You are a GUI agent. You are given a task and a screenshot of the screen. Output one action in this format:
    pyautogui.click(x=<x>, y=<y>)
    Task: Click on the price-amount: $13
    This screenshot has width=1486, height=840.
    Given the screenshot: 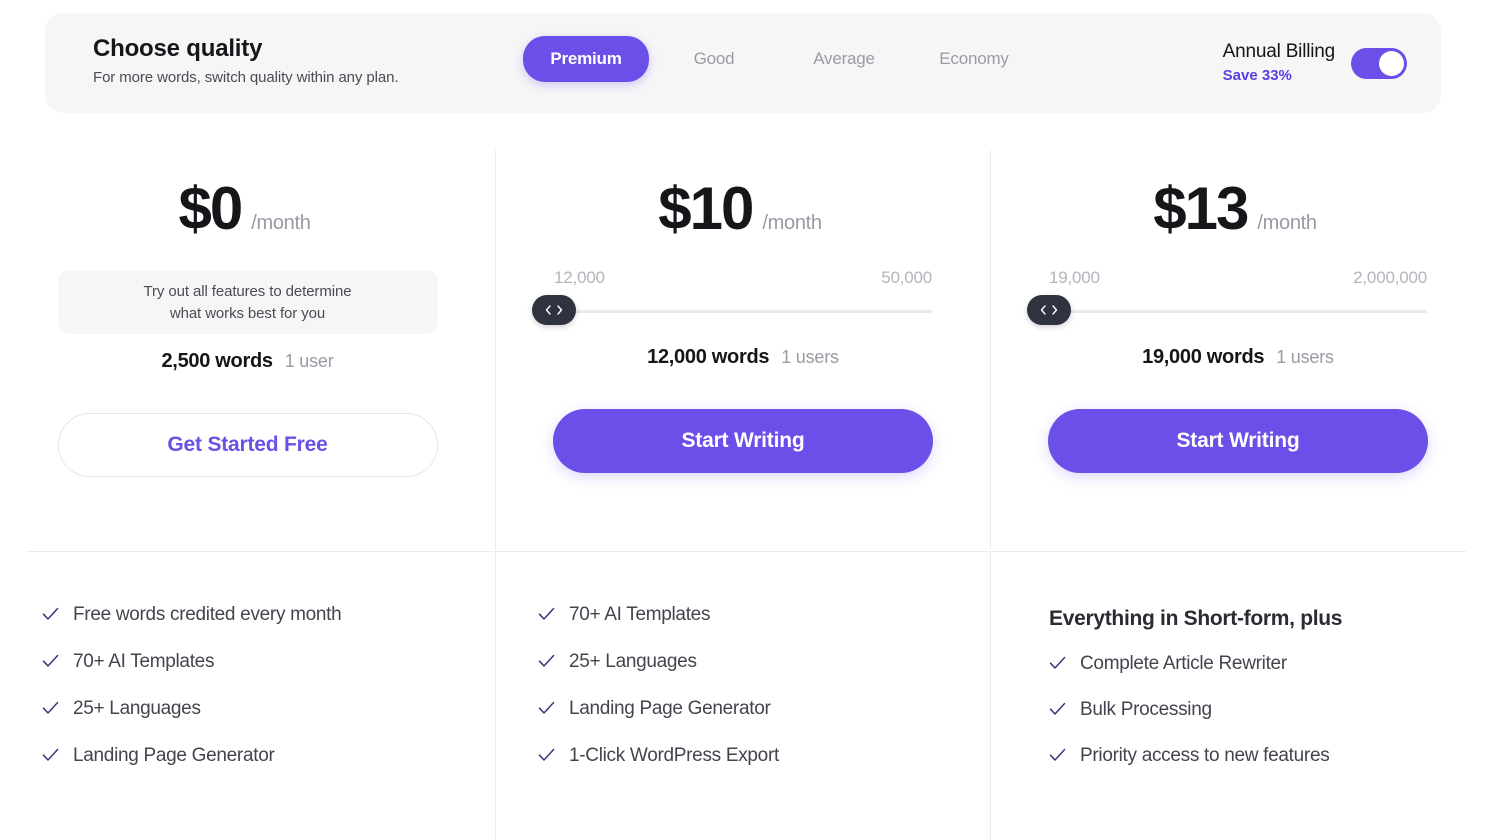 What is the action you would take?
    pyautogui.click(x=1201, y=208)
    